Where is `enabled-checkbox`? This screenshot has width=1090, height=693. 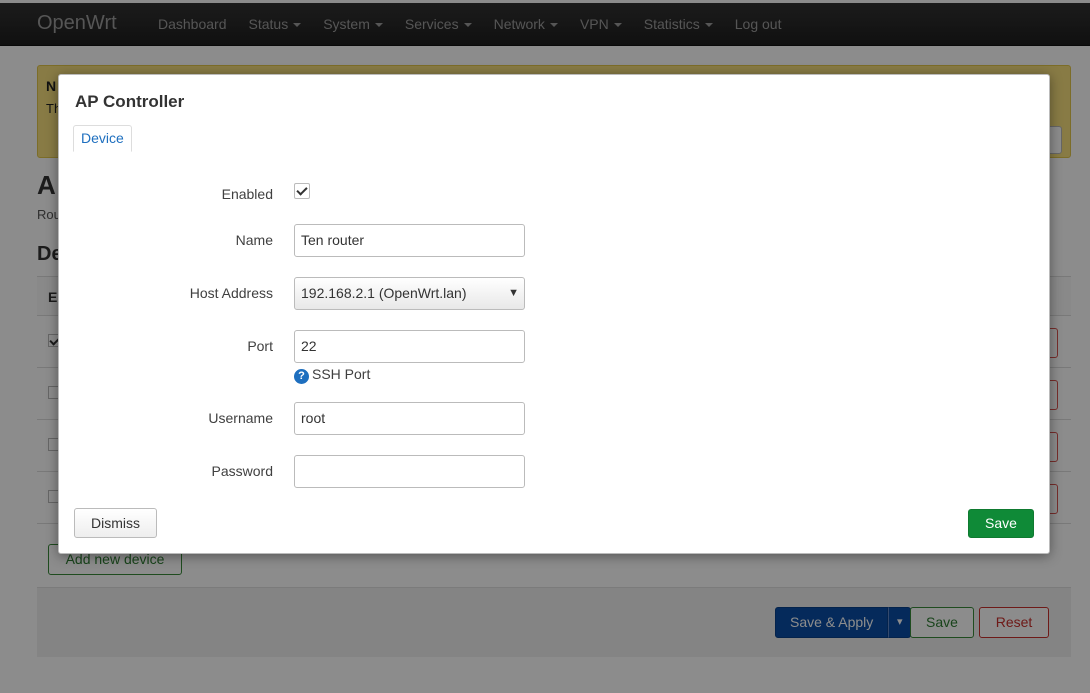
enabled-checkbox is located at coordinates (302, 191).